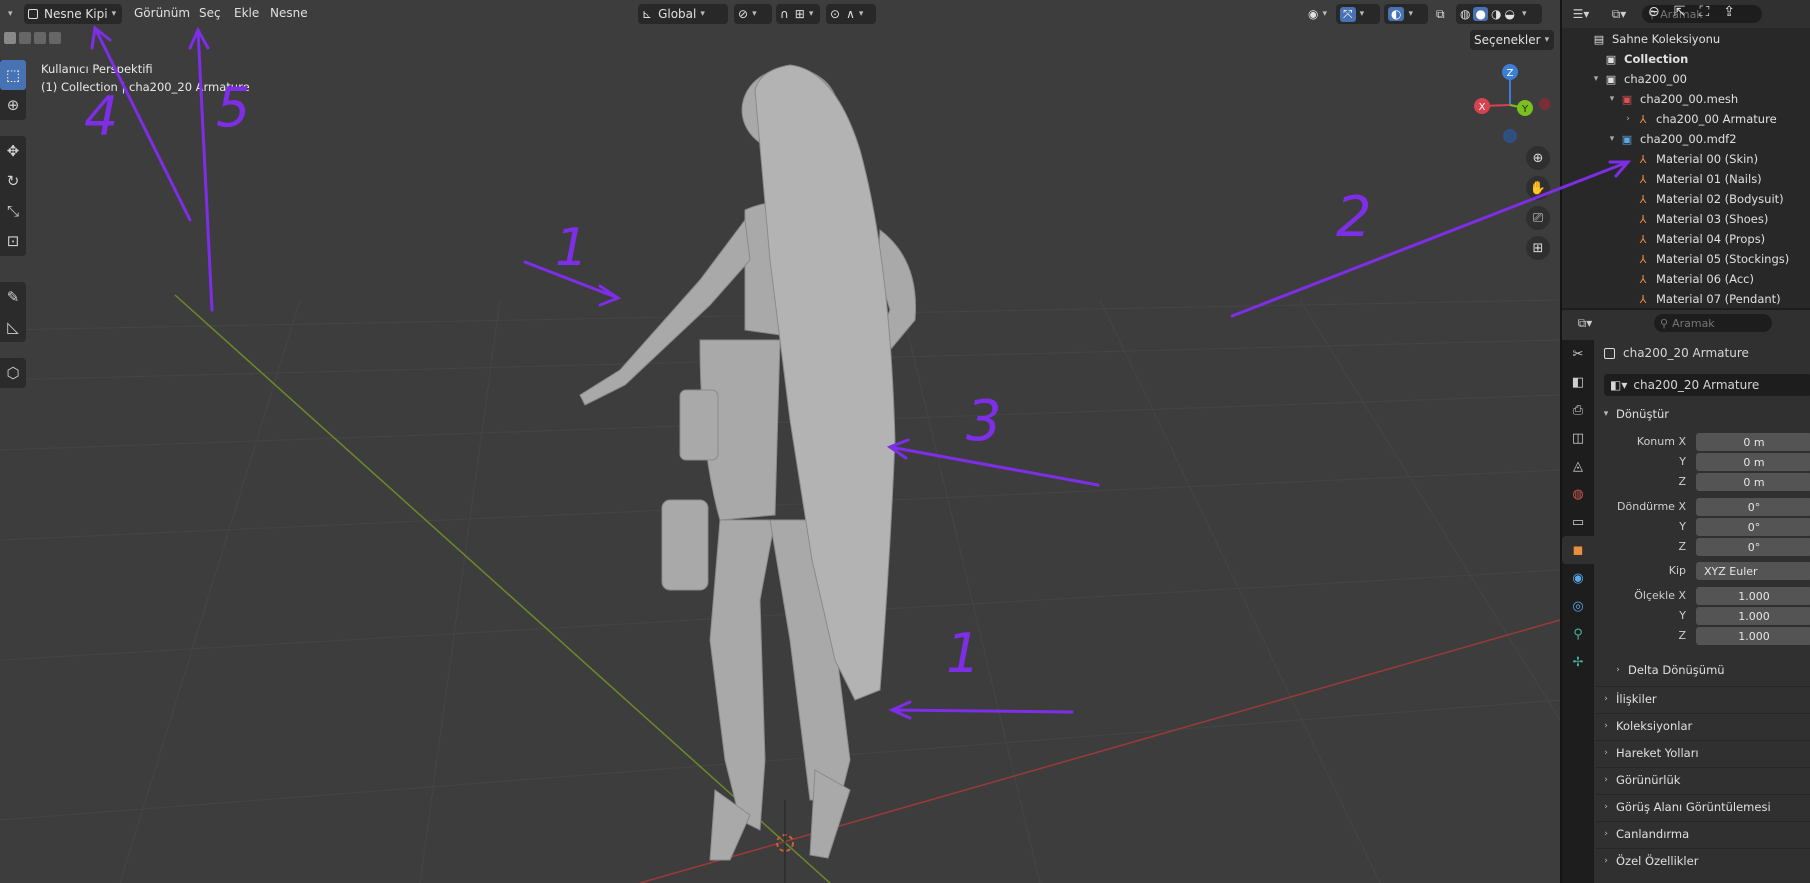 The image size is (1810, 883). What do you see at coordinates (1578, 438) in the screenshot?
I see `view-layer-tab-icon: ◫` at bounding box center [1578, 438].